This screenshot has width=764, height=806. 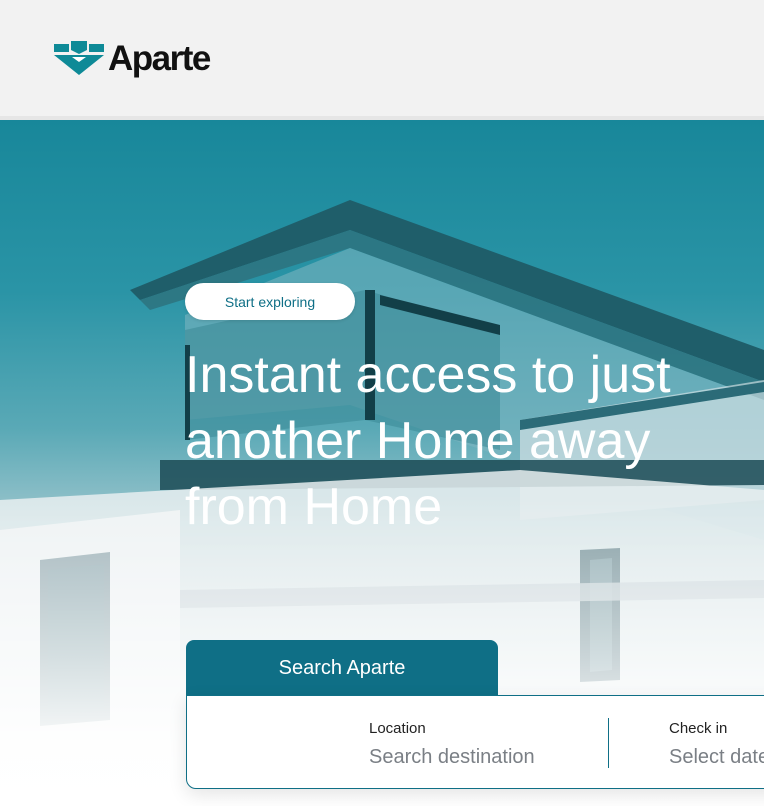 I want to click on start-exploring-button: Start exploring, so click(x=270, y=301).